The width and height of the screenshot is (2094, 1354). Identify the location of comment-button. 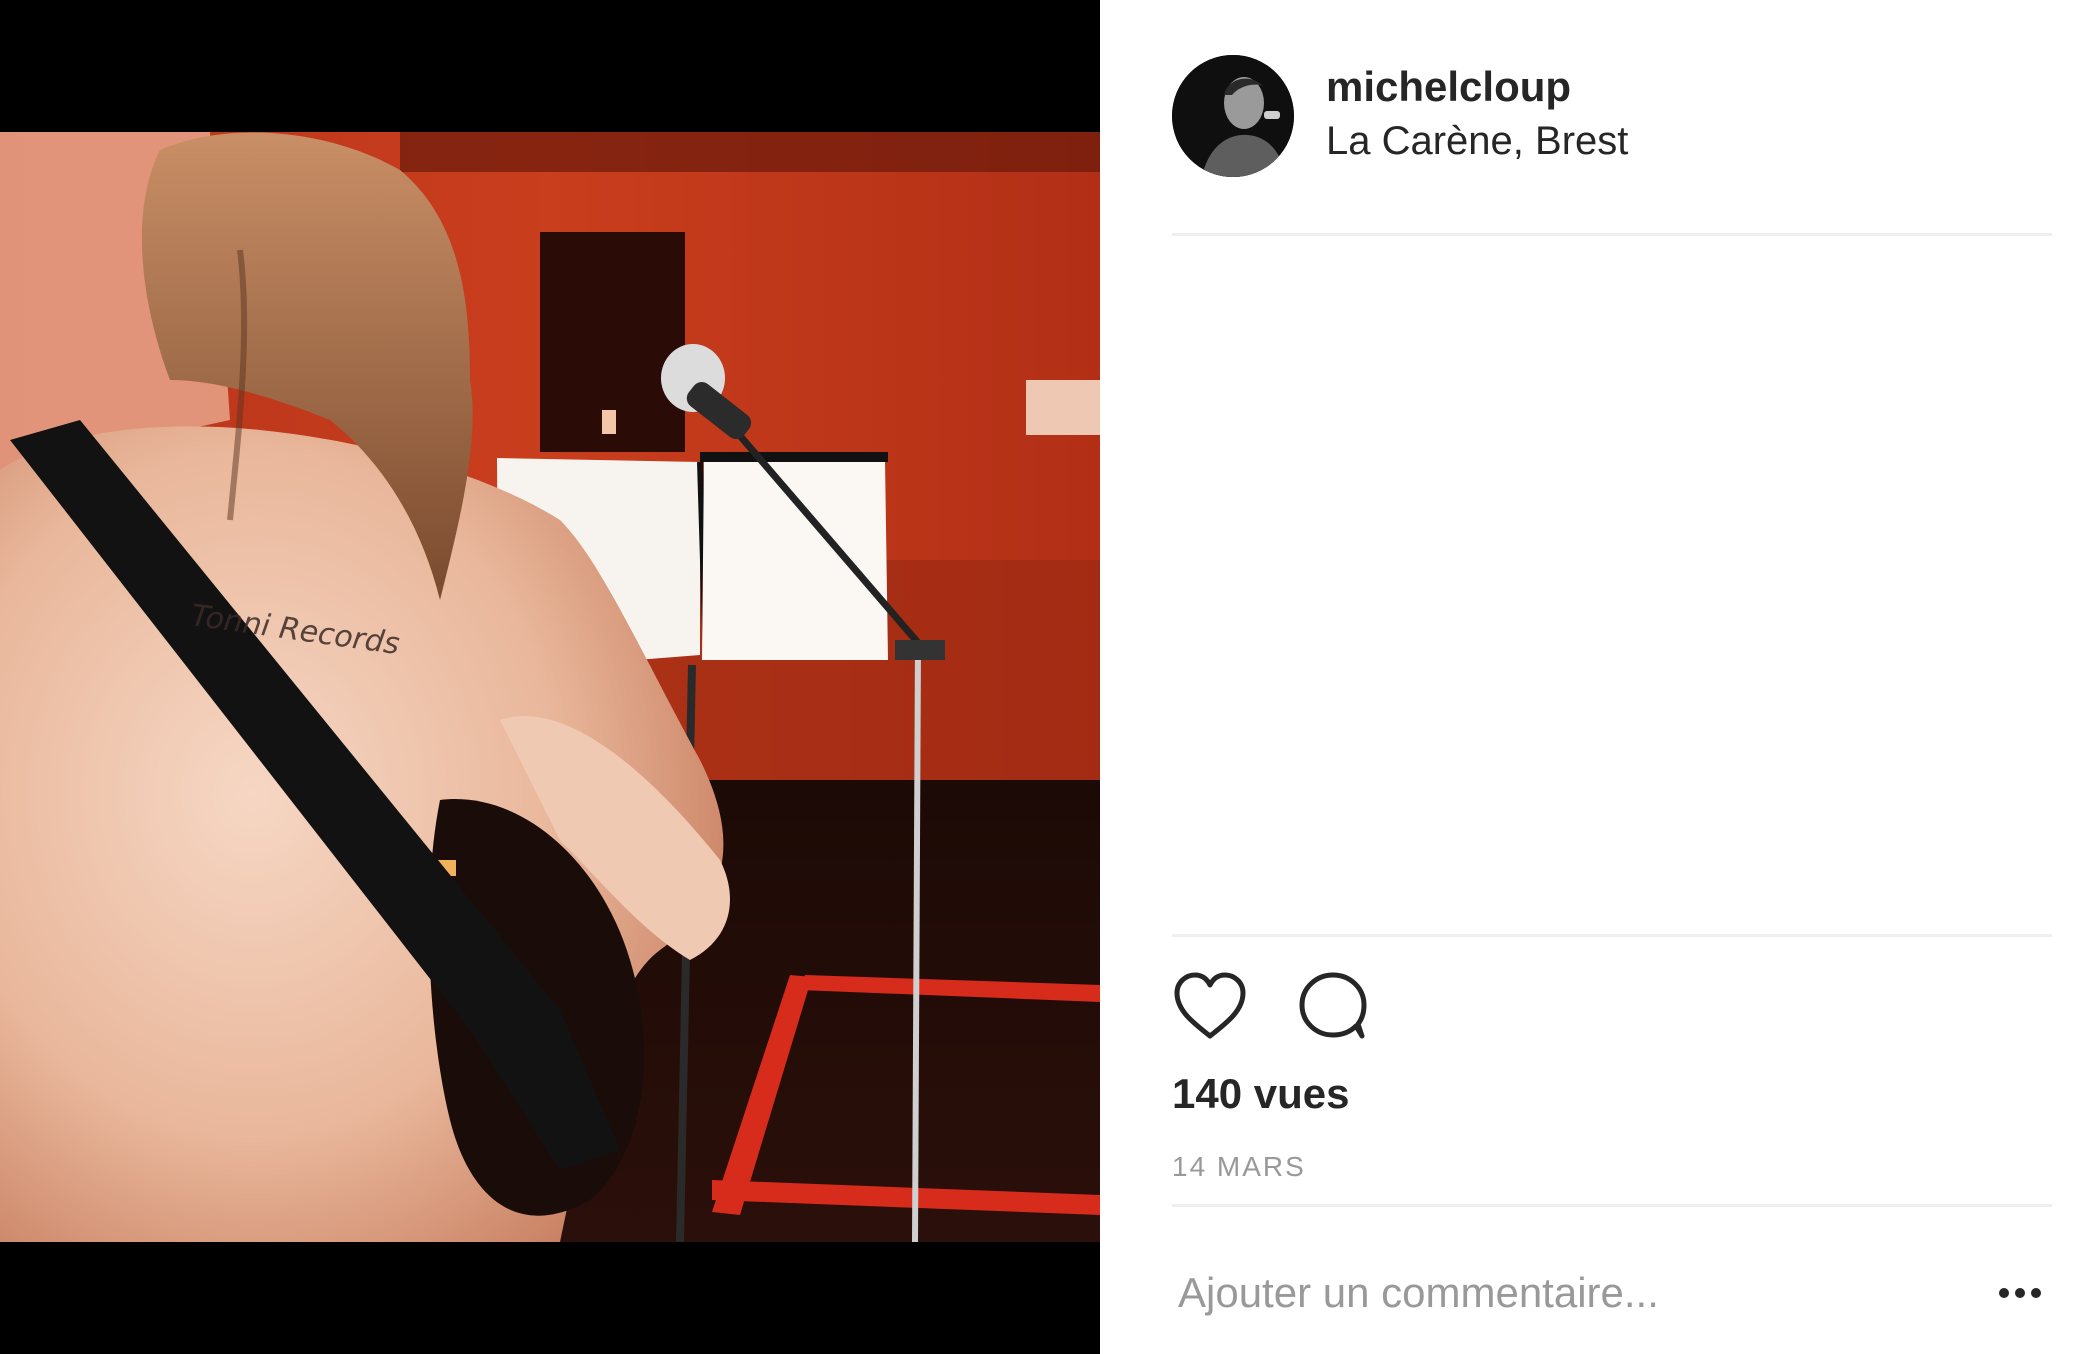
(1334, 1006).